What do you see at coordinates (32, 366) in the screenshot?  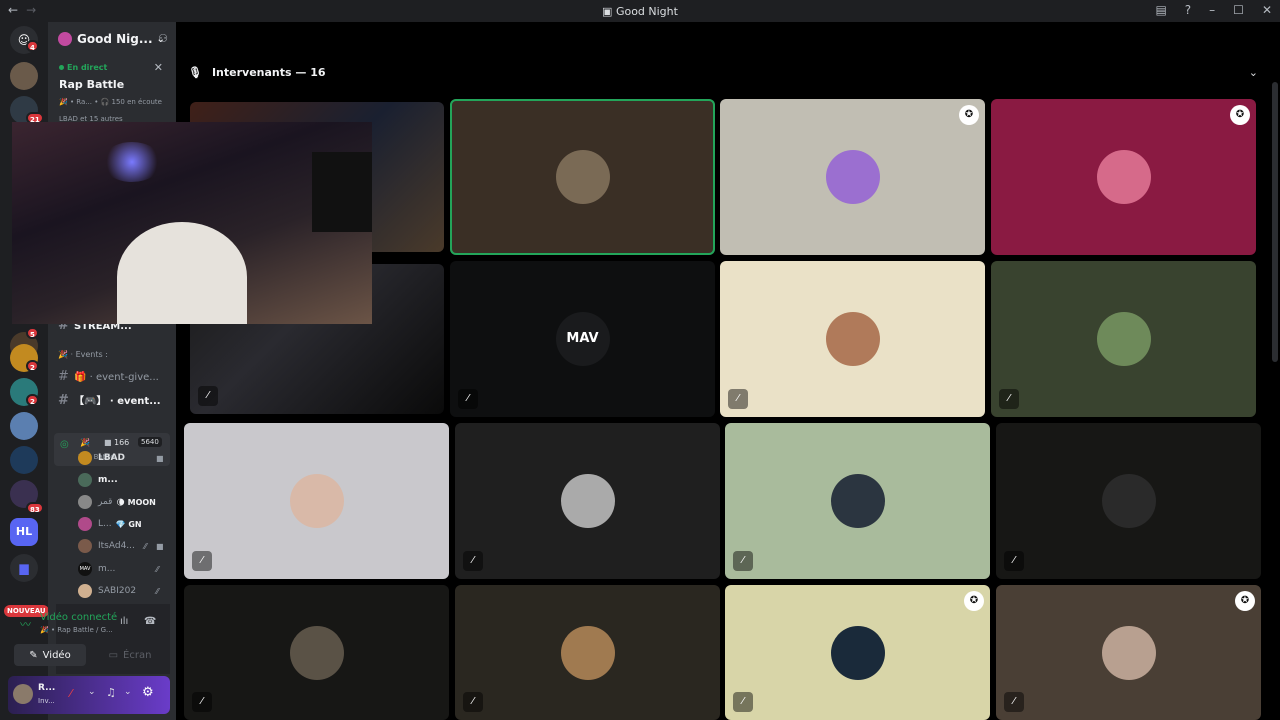 I see `server-badge-2a: 2` at bounding box center [32, 366].